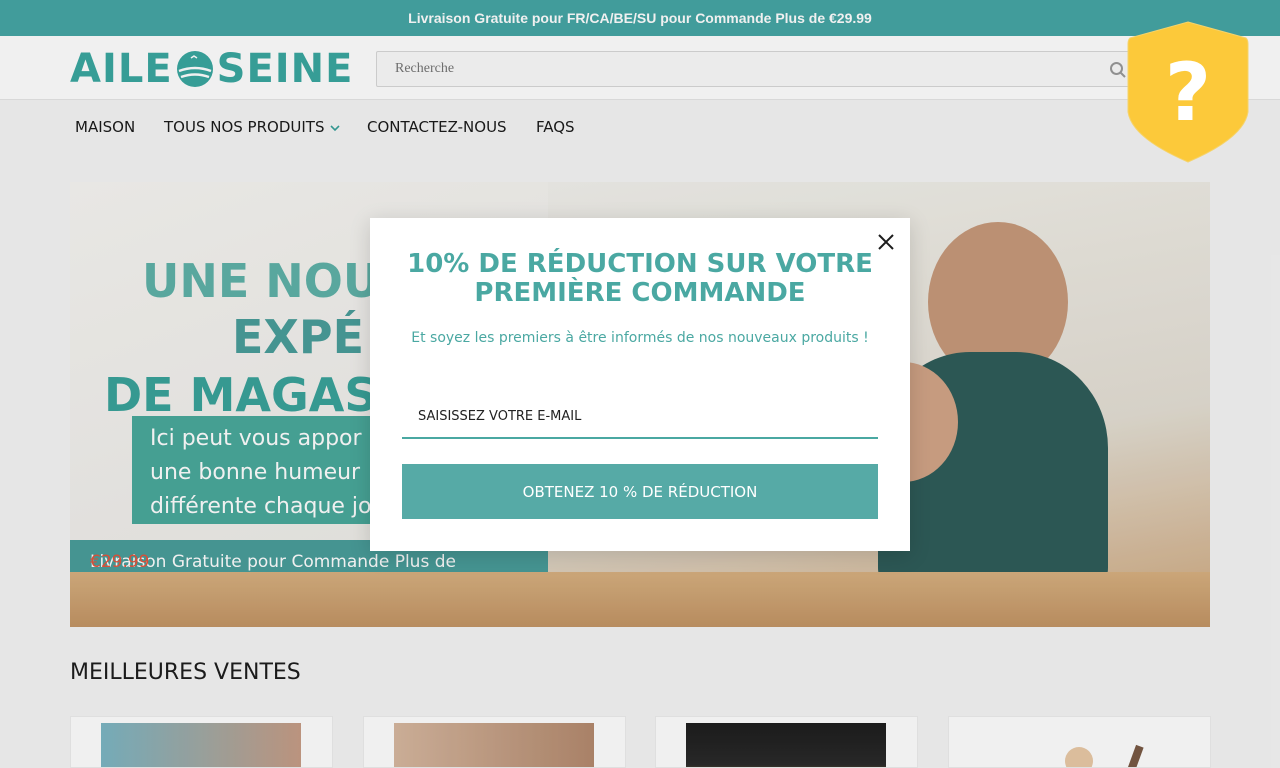 This screenshot has width=1280, height=768. I want to click on question-shield-icon: ?, so click(1188, 92).